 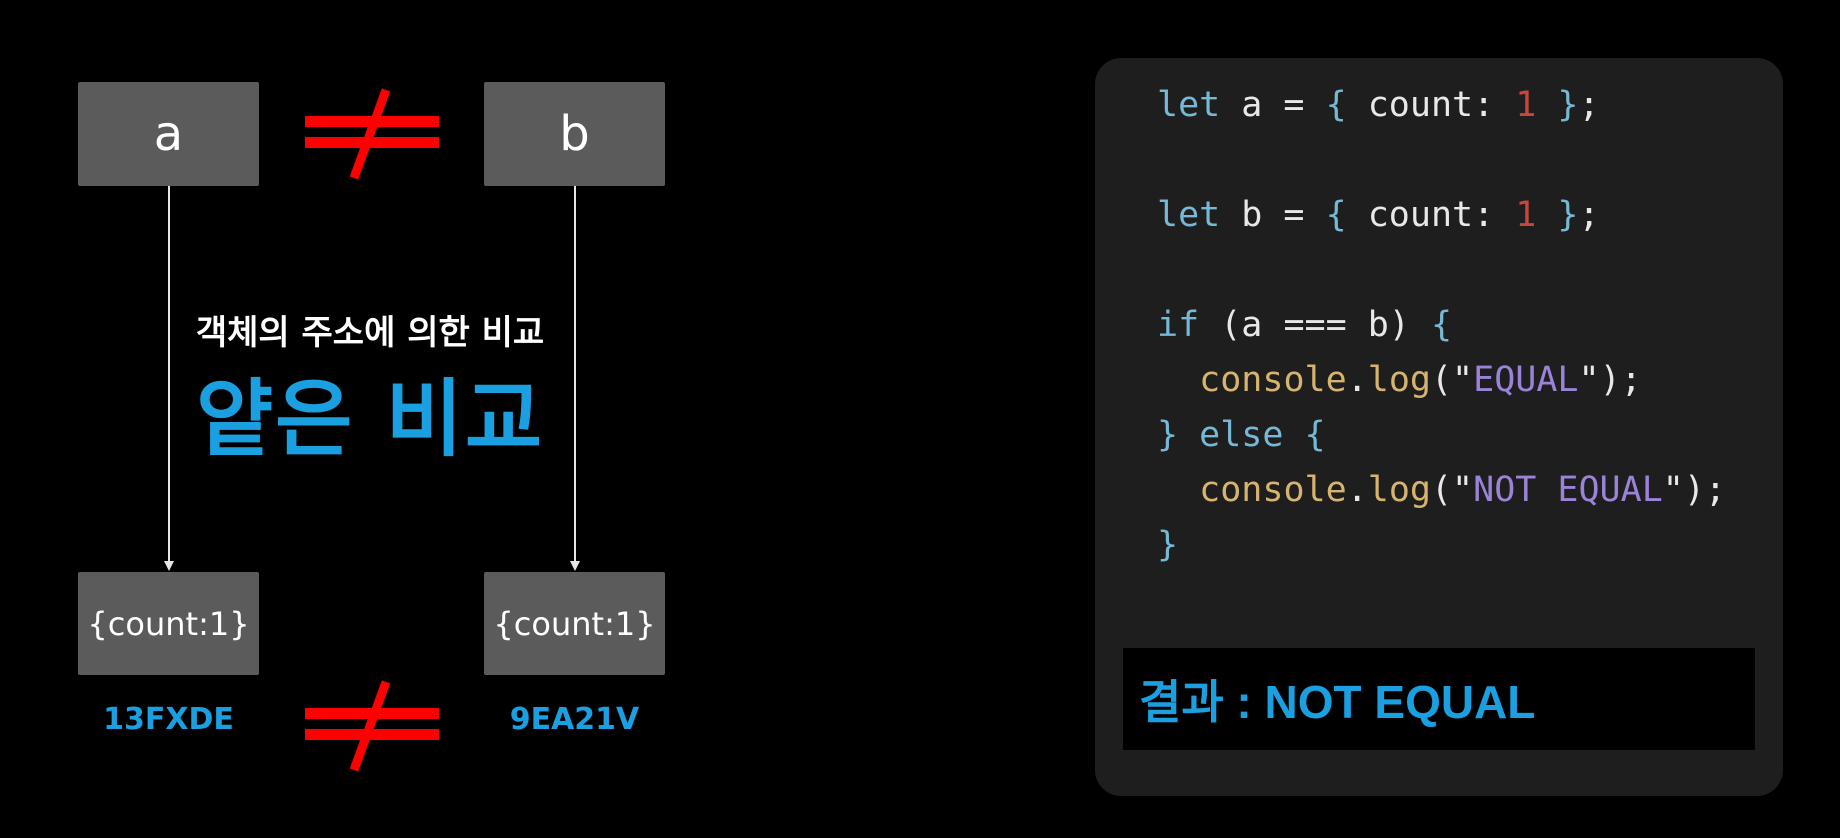 What do you see at coordinates (370, 419) in the screenshot?
I see `caption-title: 얕은 비교` at bounding box center [370, 419].